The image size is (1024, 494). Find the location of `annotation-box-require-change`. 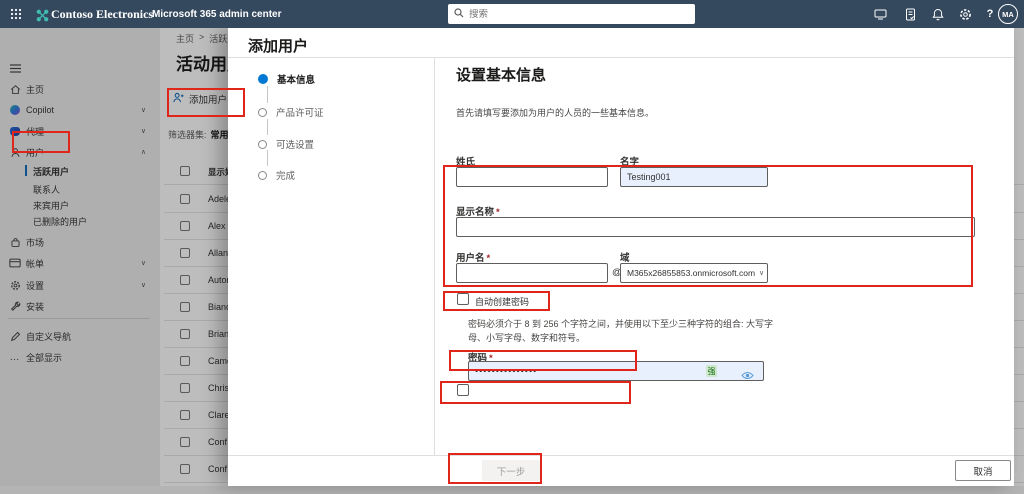

annotation-box-require-change is located at coordinates (535, 392).